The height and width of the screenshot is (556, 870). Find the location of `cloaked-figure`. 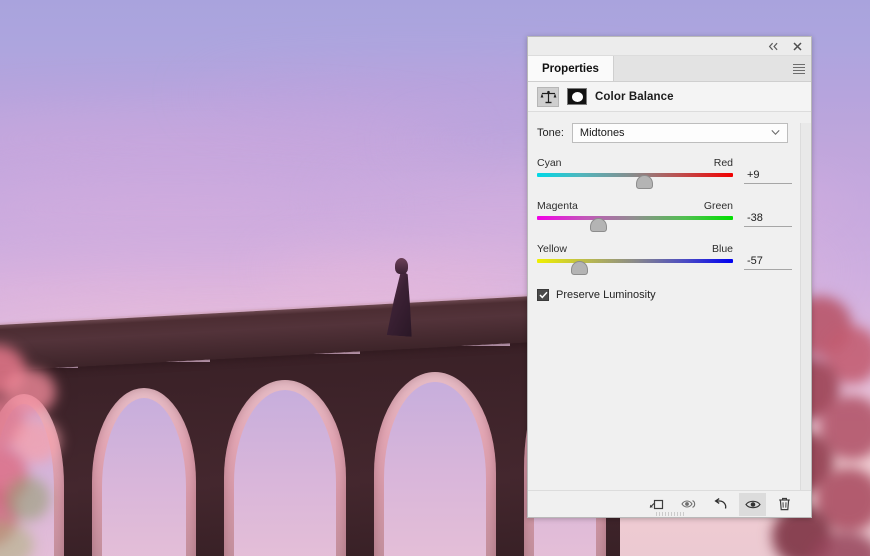

cloaked-figure is located at coordinates (401, 297).